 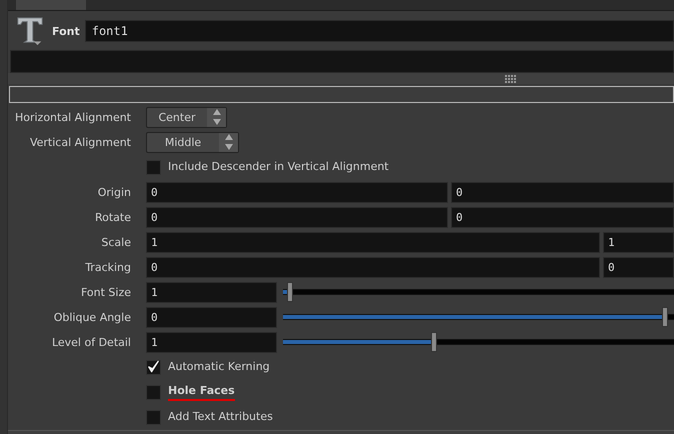 What do you see at coordinates (379, 31) in the screenshot?
I see `node-name-field: font1` at bounding box center [379, 31].